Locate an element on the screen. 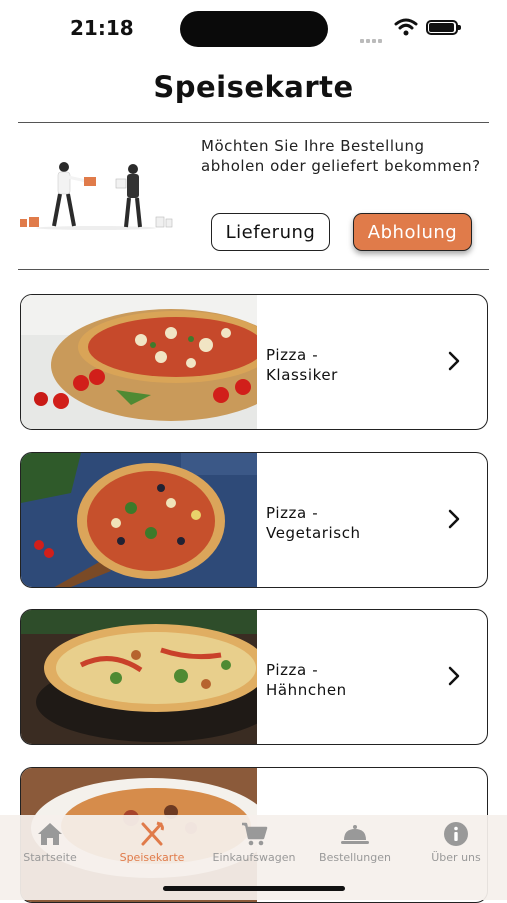 Image resolution: width=507 pixels, height=903 pixels. pizza-klassiker-image is located at coordinates (139, 362).